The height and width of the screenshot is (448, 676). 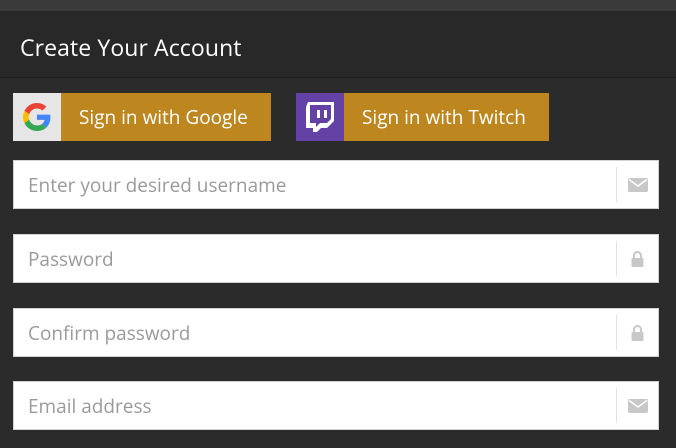 What do you see at coordinates (315, 258) in the screenshot?
I see `password-input` at bounding box center [315, 258].